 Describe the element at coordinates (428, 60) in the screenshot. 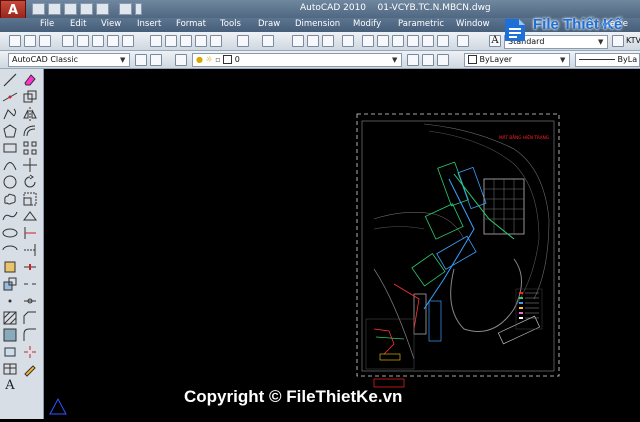

I see `layer-previous-icon` at that location.